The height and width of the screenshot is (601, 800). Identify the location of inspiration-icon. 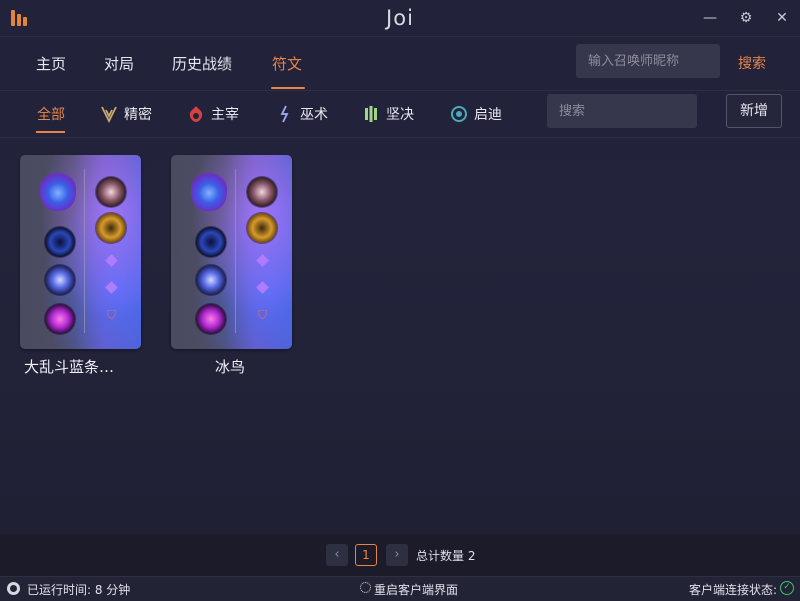
(459, 114).